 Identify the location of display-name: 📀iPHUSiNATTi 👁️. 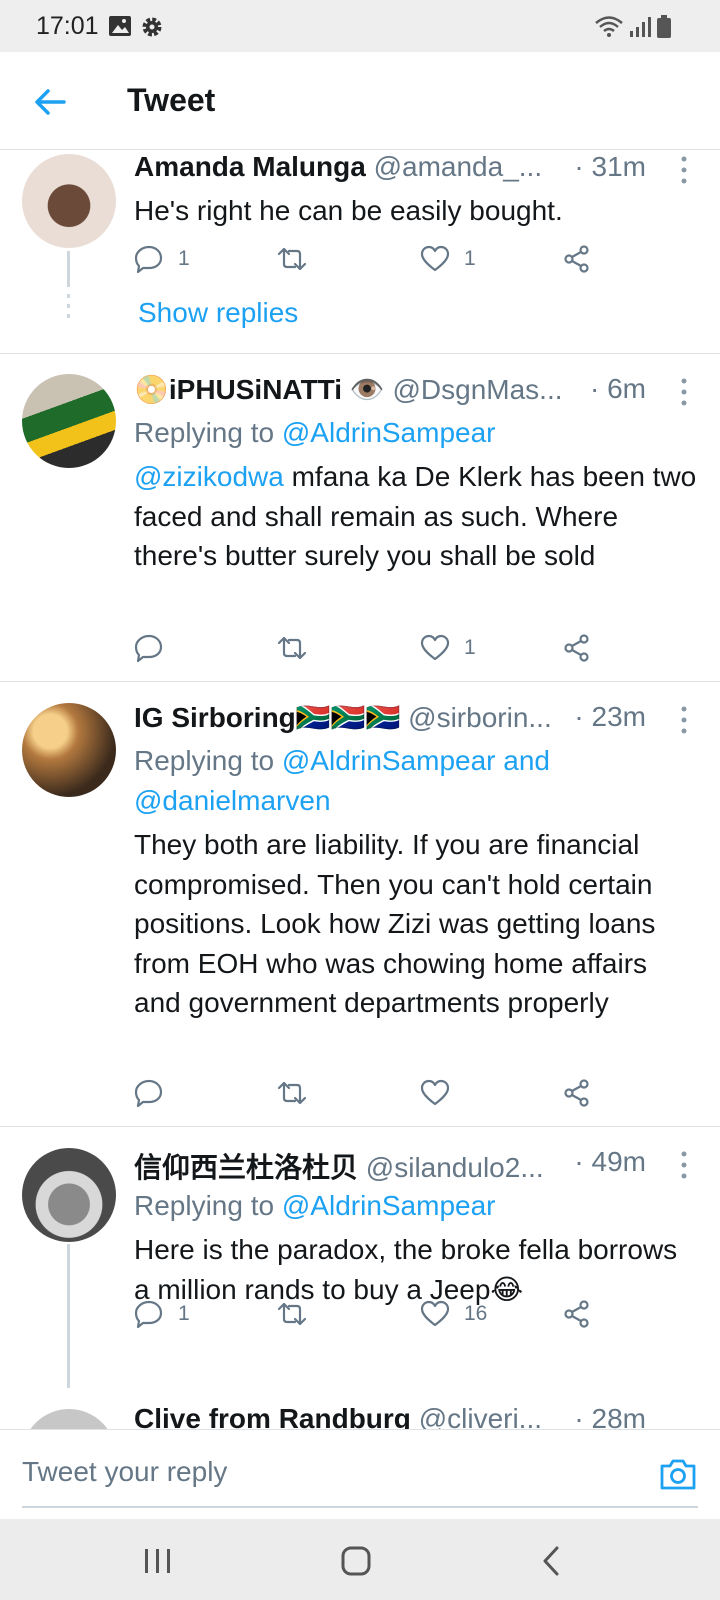
(259, 389).